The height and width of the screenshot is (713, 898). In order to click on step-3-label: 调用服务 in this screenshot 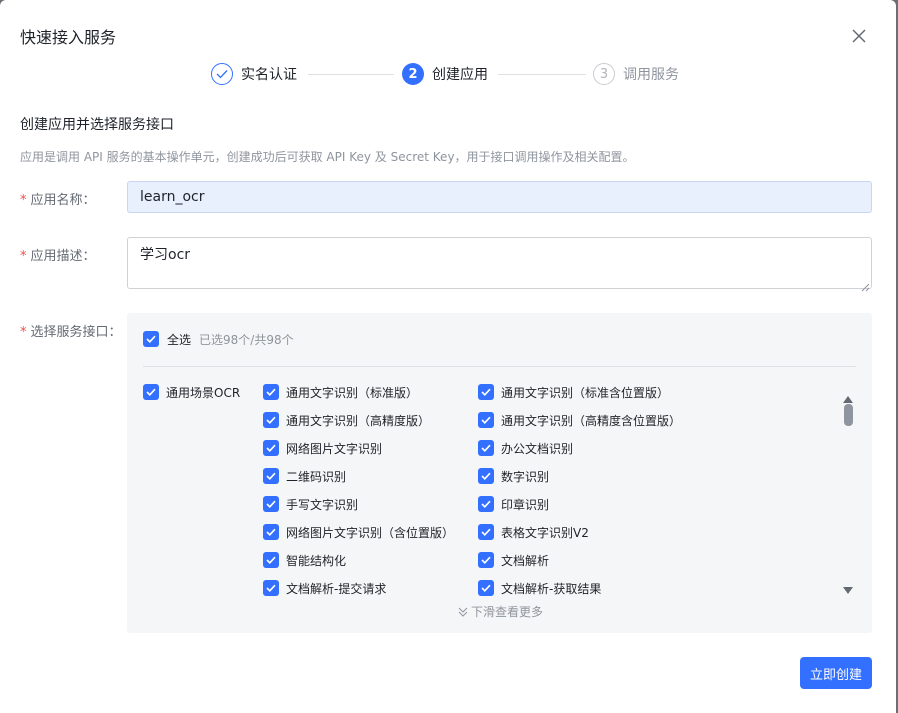, I will do `click(651, 75)`.